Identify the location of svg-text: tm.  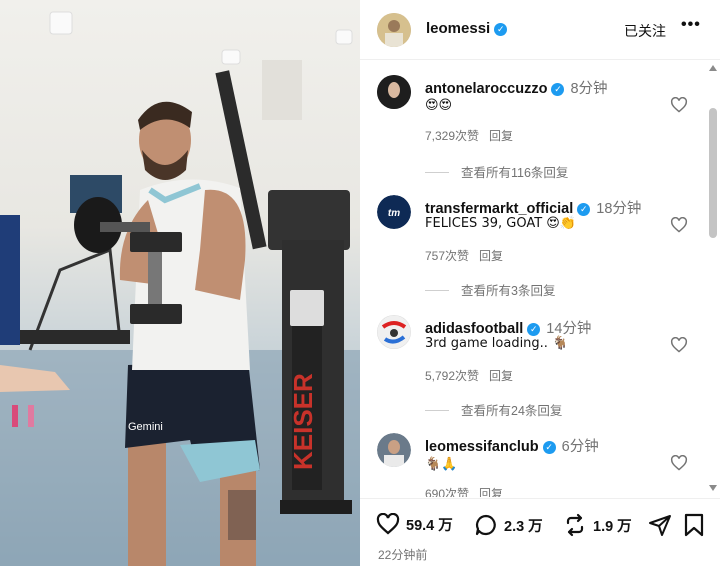
(394, 213).